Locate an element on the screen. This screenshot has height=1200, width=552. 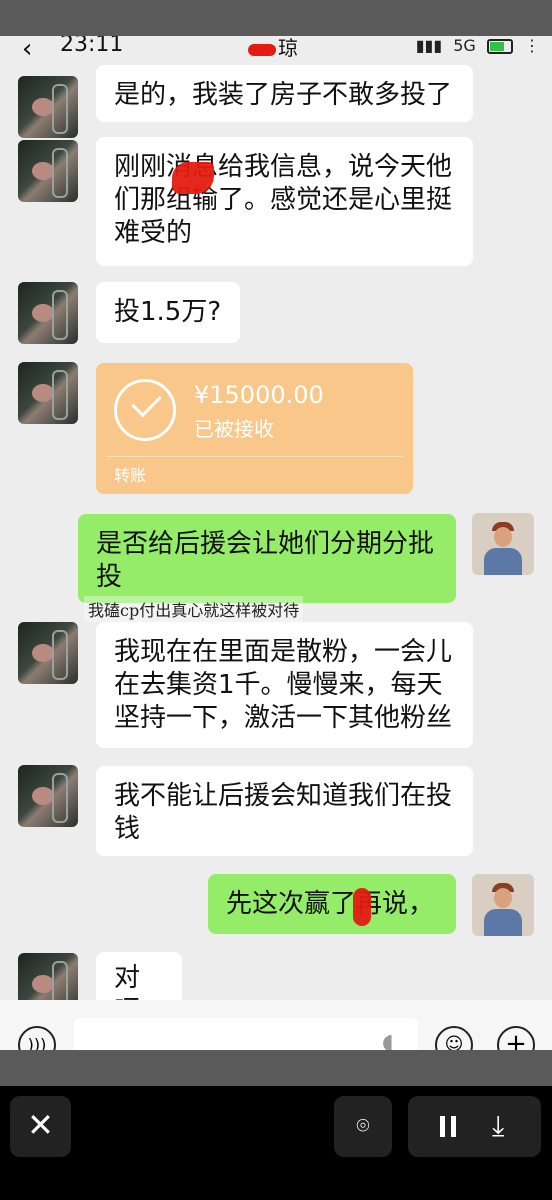
playback-controls: ⤓ is located at coordinates (474, 1126).